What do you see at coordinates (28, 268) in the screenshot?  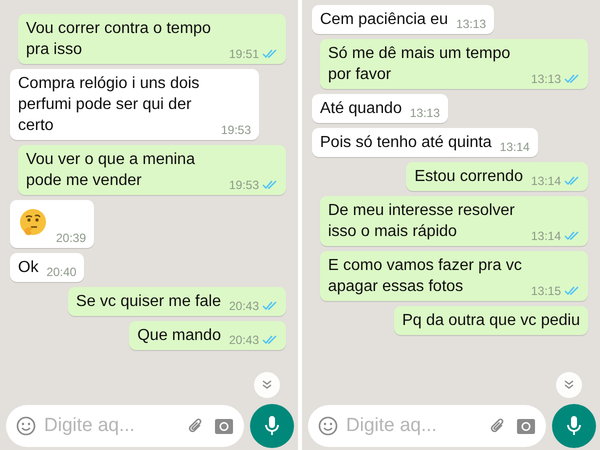 I see `message-text: Ok` at bounding box center [28, 268].